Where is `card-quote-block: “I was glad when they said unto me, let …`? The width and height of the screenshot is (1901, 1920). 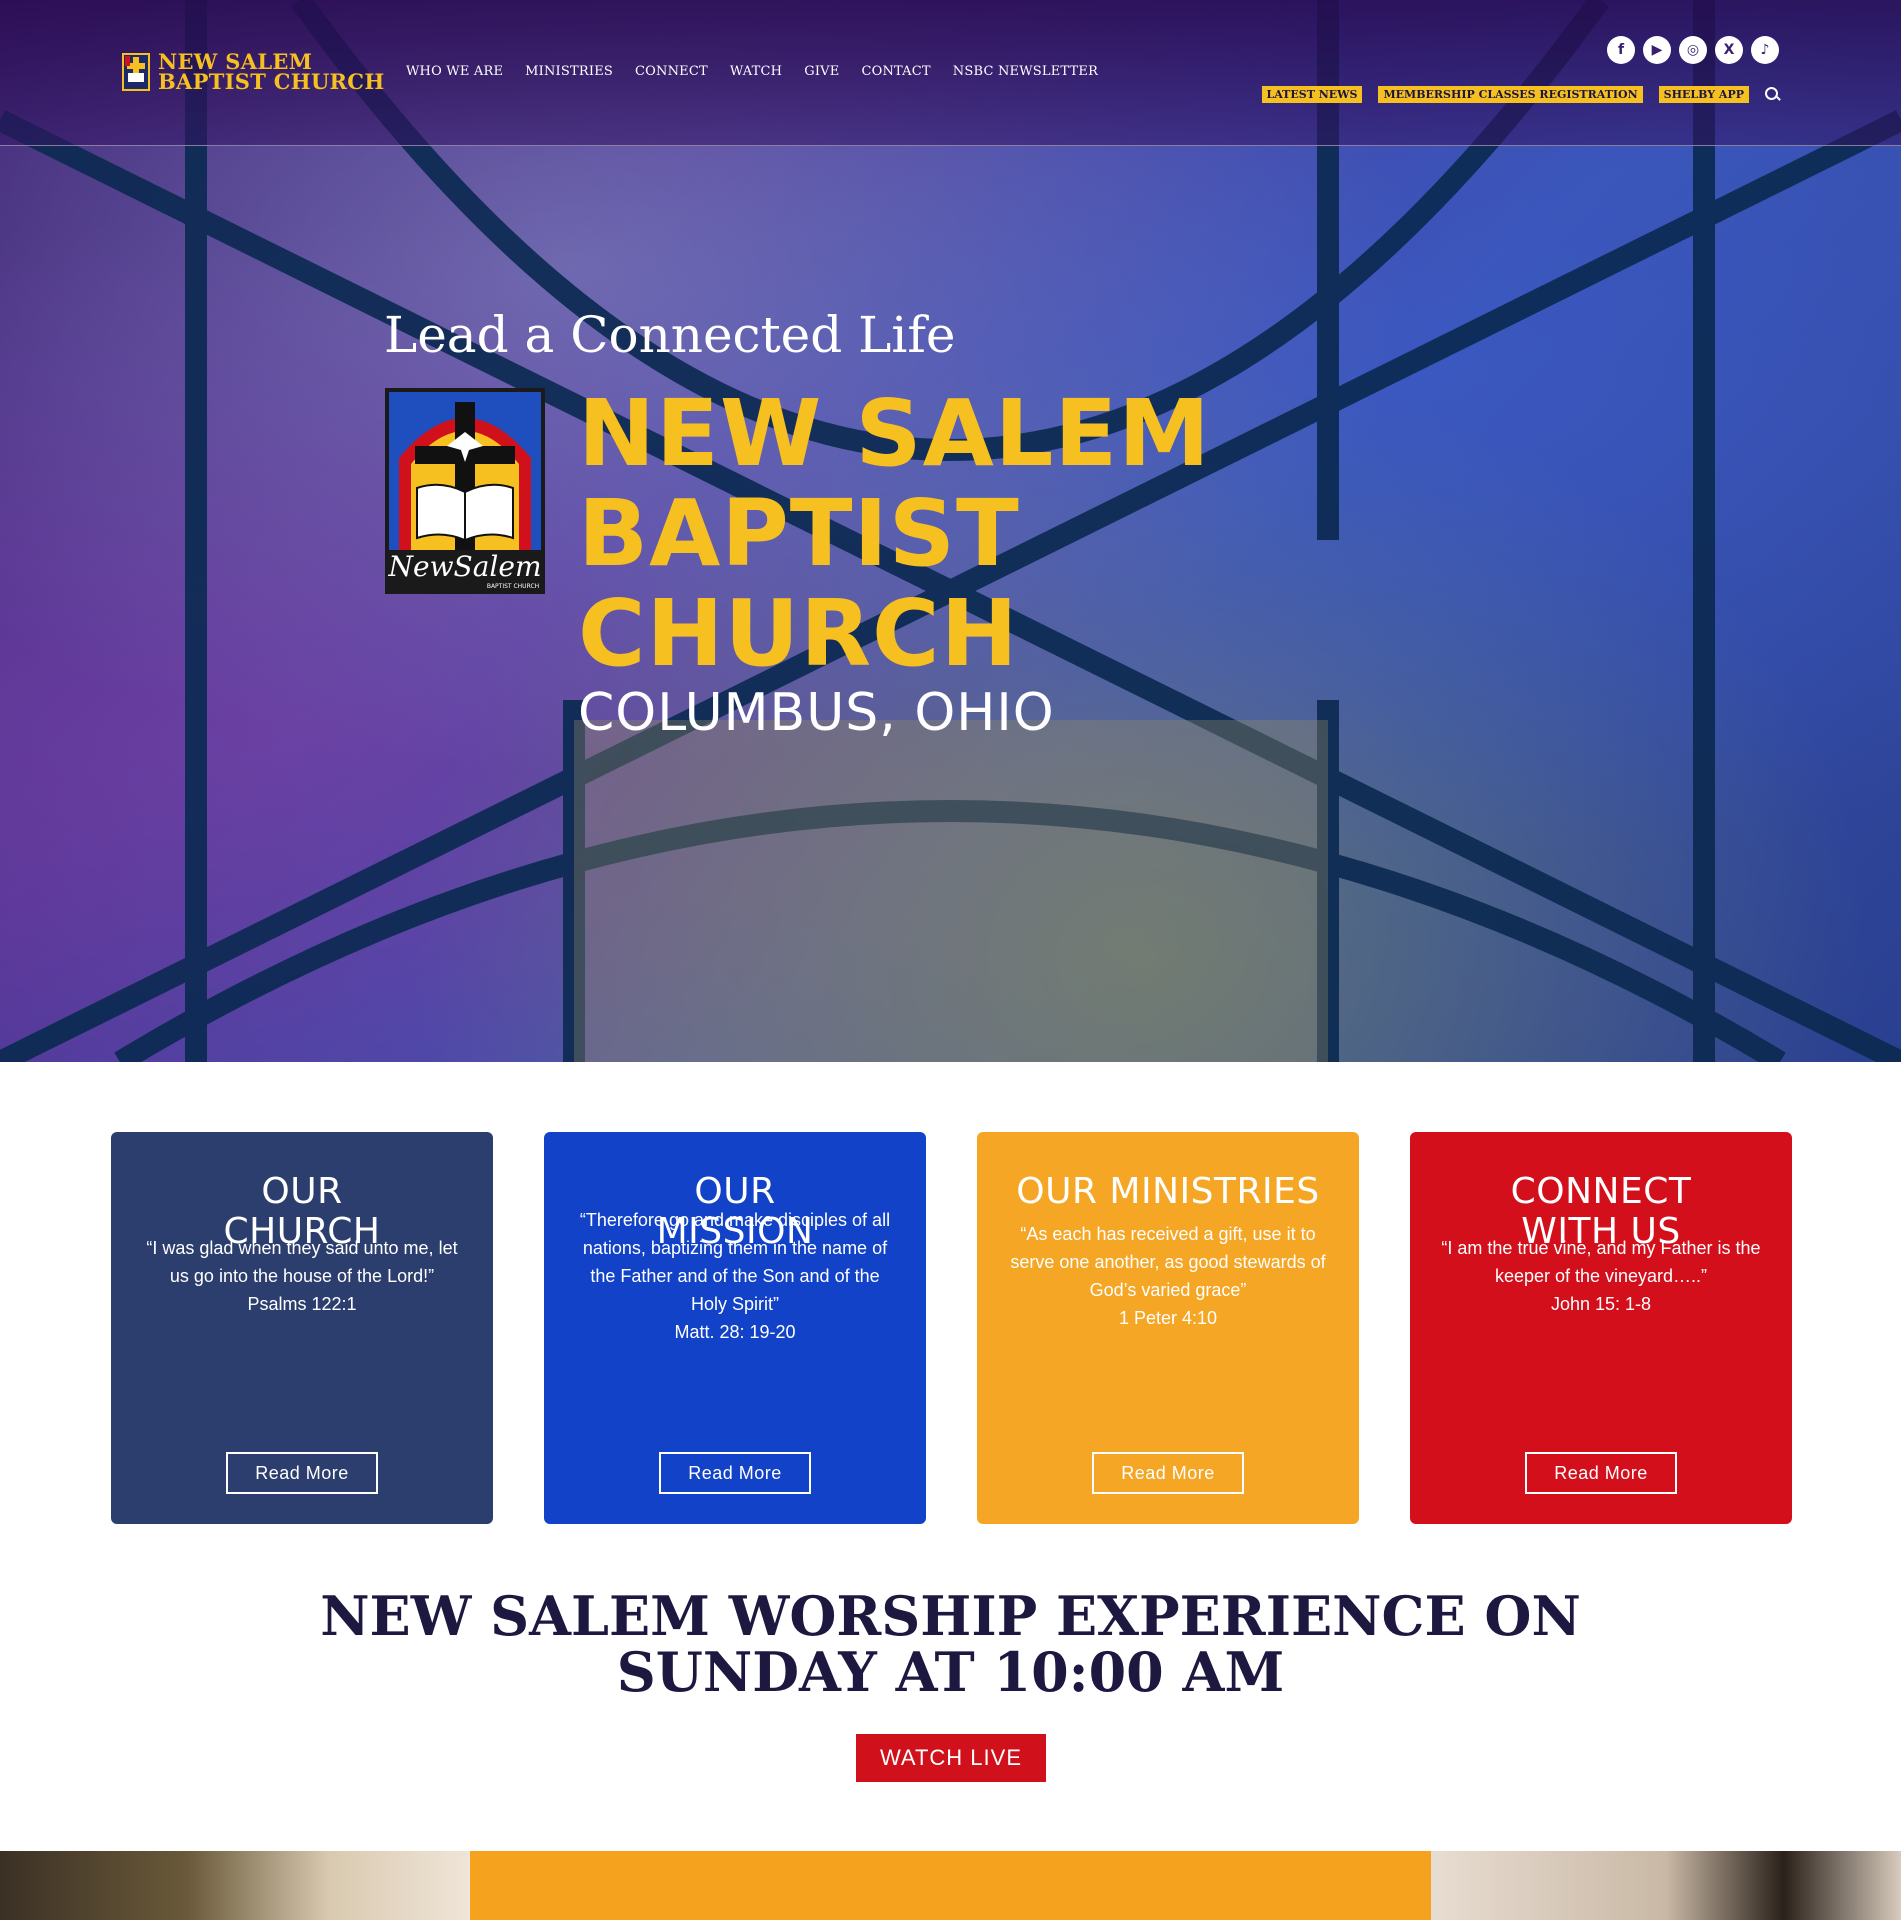 card-quote-block: “I was glad when they said unto me, let … is located at coordinates (302, 1276).